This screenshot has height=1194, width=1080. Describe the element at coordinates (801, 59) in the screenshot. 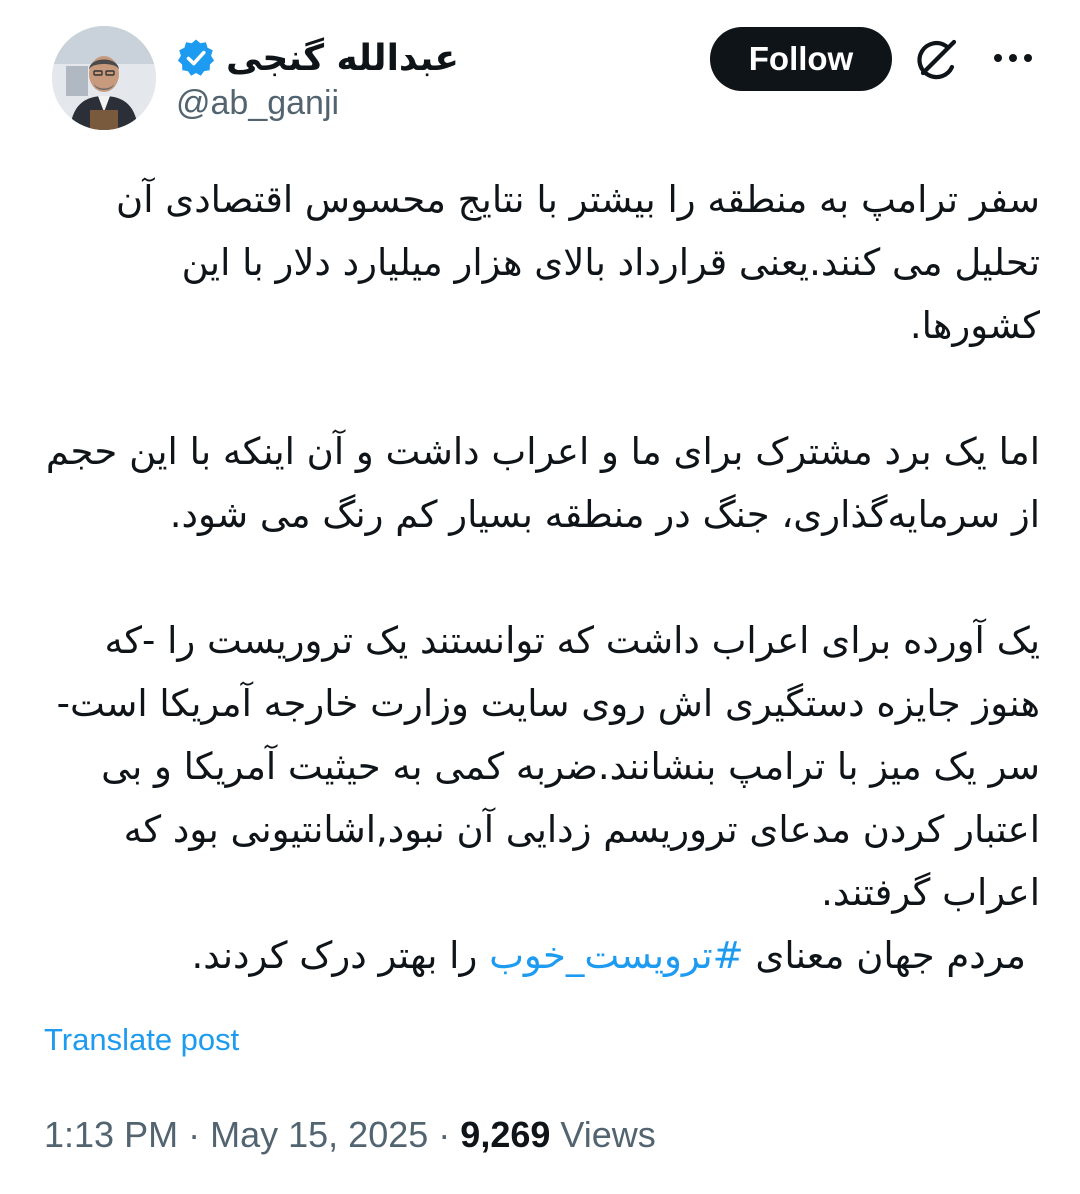

I see `follow-button: Follow` at that location.